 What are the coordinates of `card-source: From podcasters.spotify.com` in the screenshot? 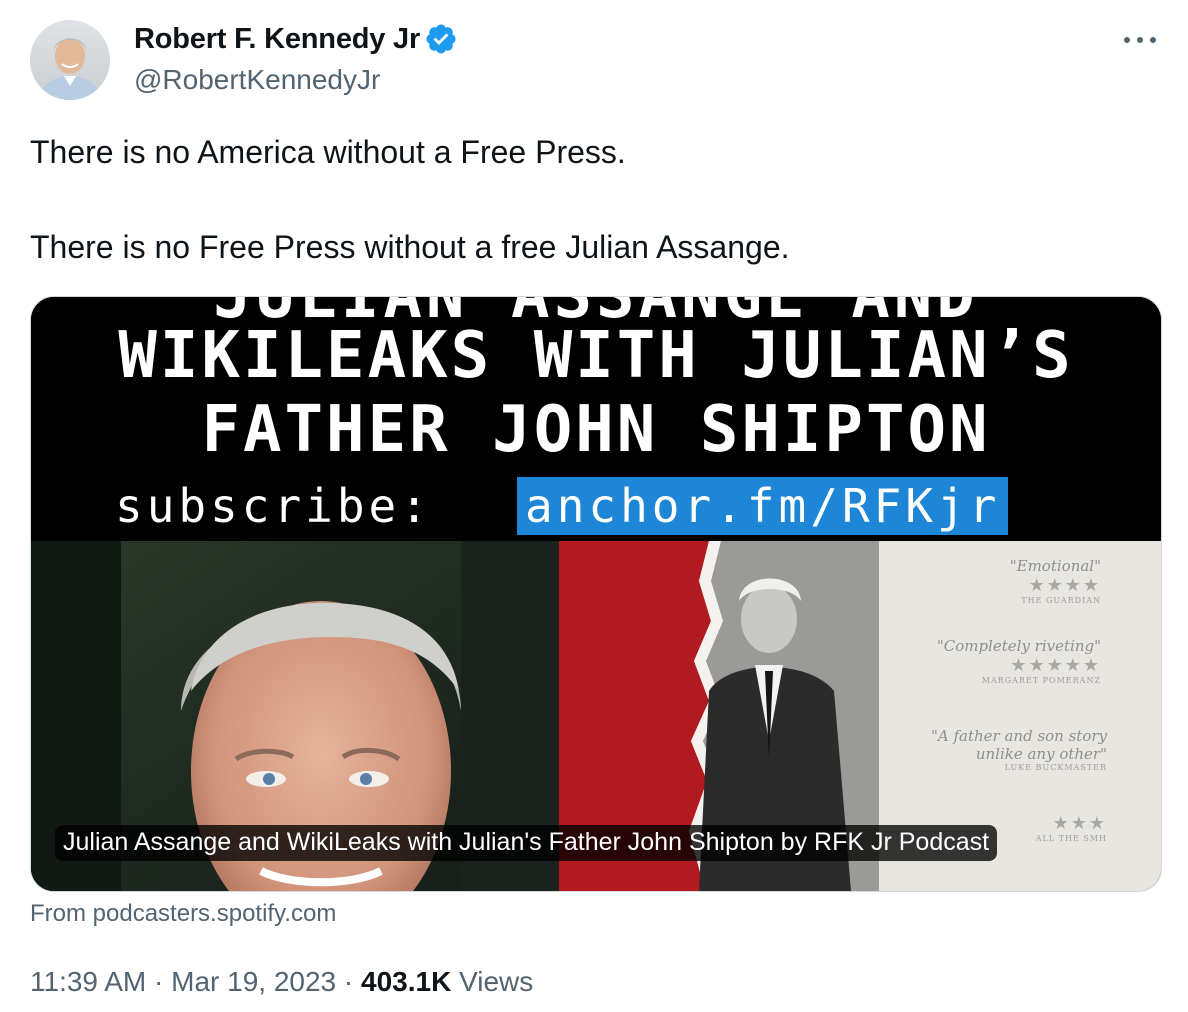 It's located at (183, 914).